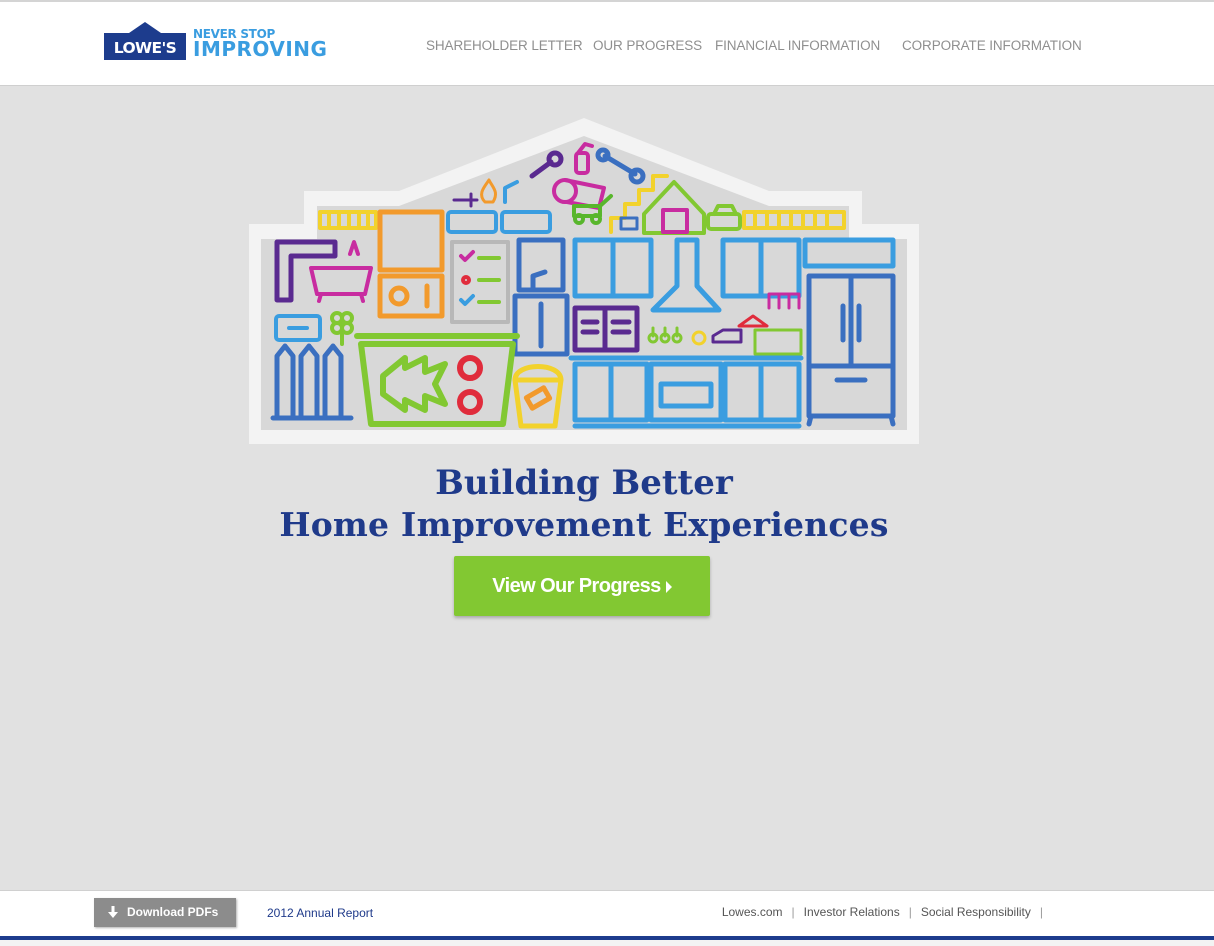  Describe the element at coordinates (320, 913) in the screenshot. I see `annual-report-link: 2012 Annual Report` at that location.